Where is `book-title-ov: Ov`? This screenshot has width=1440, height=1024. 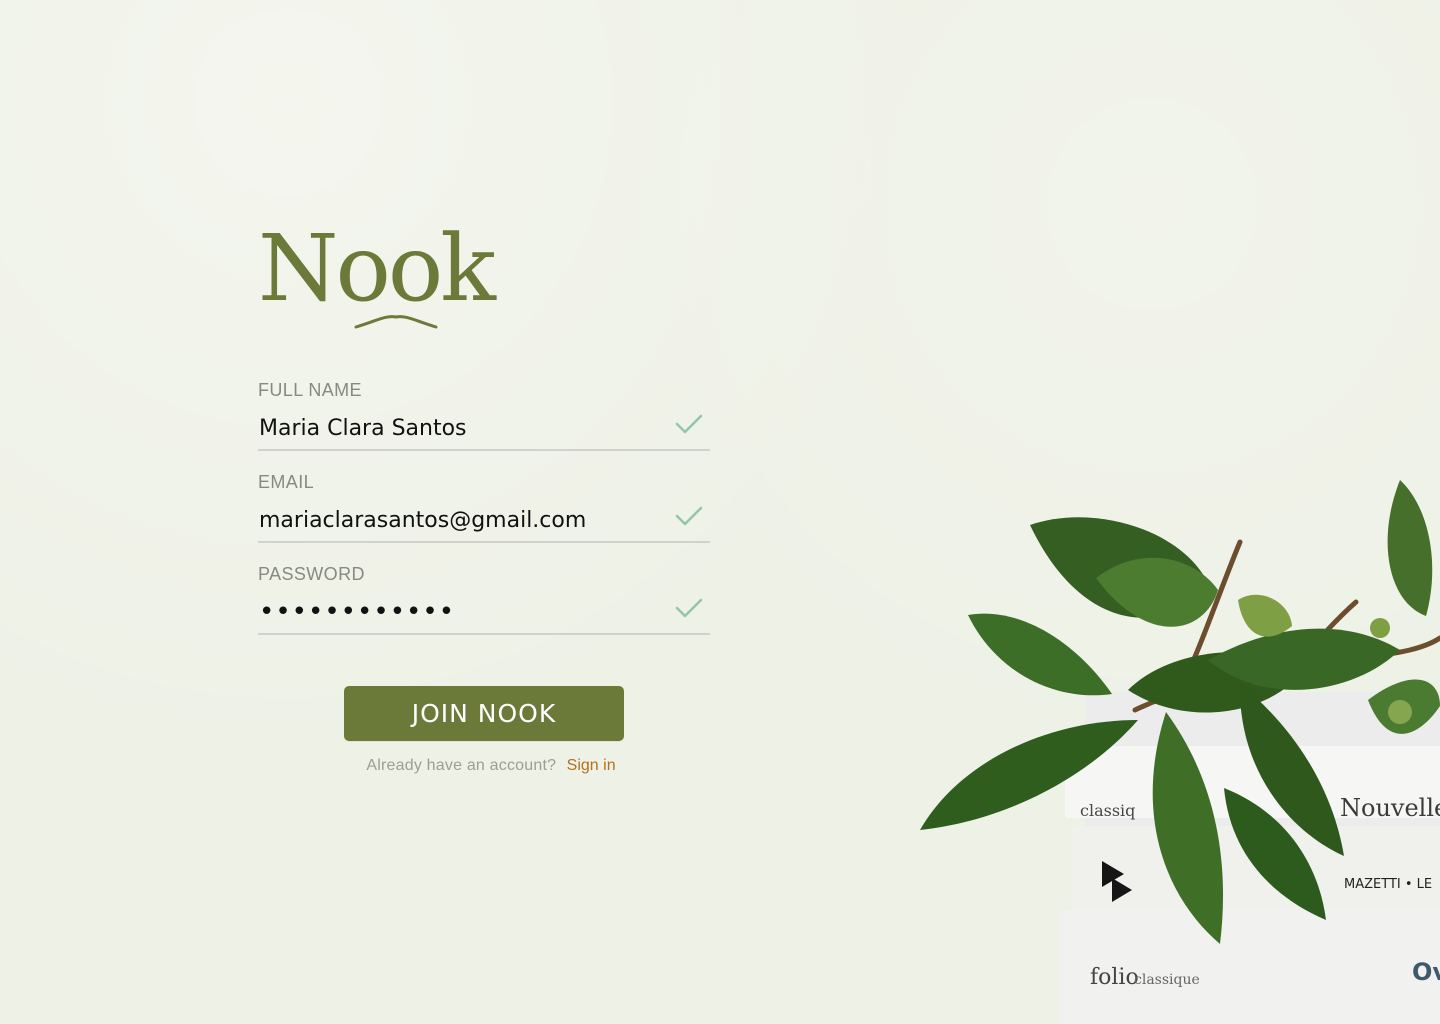
book-title-ov: Ov is located at coordinates (1426, 972).